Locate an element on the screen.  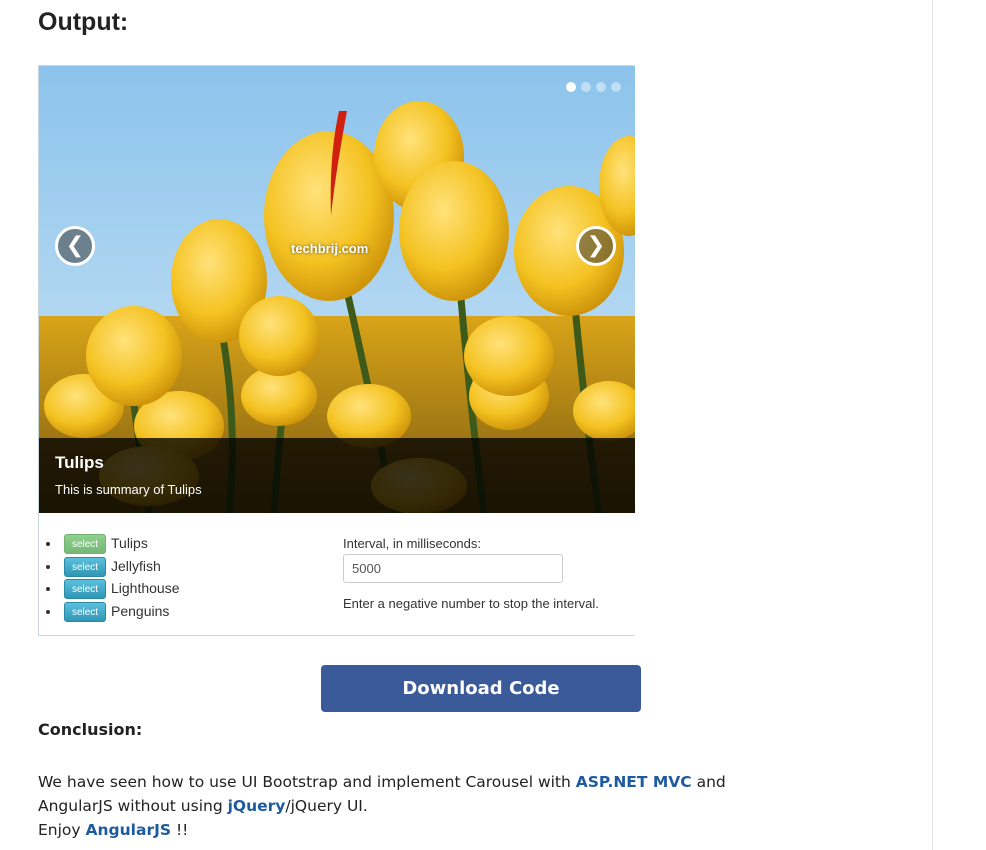
chevron-left-icon: ❮ is located at coordinates (75, 245).